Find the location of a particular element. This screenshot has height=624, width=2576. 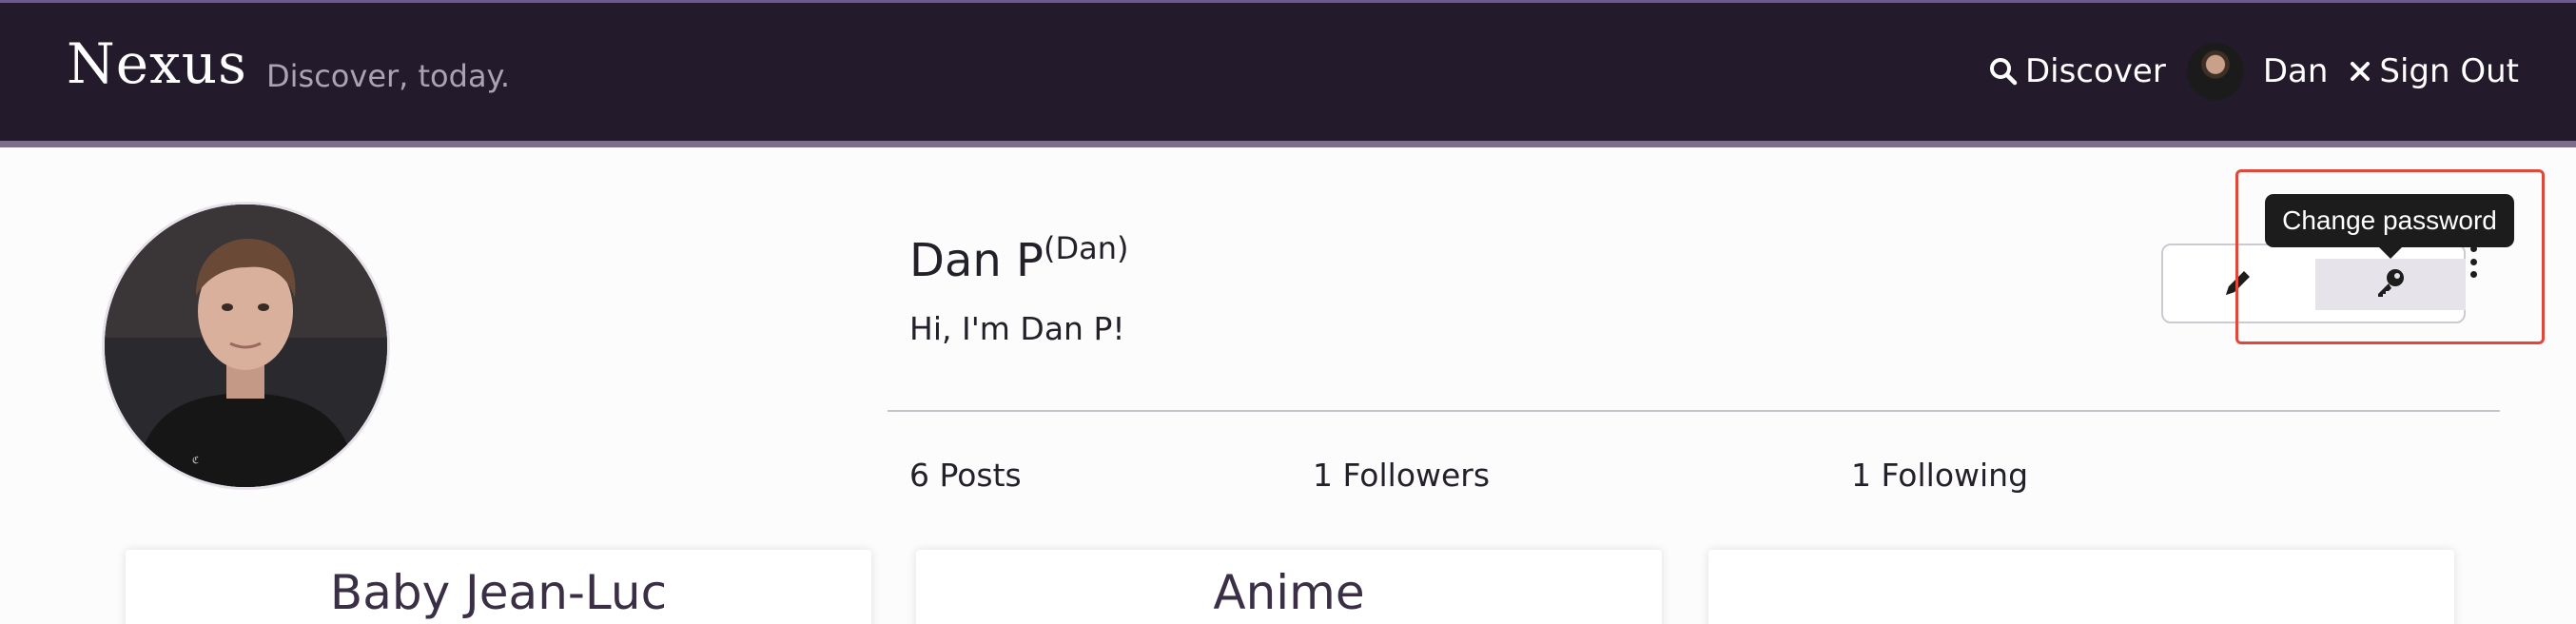

edit-profile-button is located at coordinates (2238, 284).